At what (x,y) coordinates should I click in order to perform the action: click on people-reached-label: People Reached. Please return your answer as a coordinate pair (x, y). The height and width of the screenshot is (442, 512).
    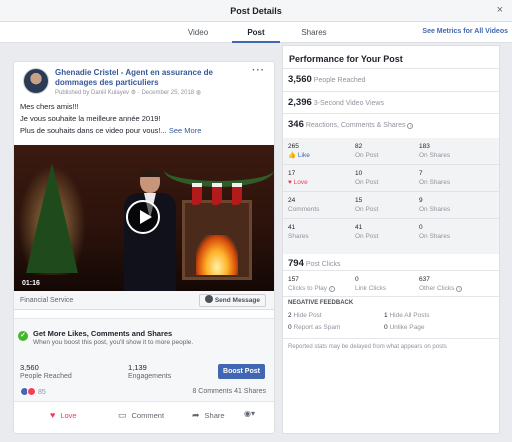
    Looking at the image, I should click on (339, 80).